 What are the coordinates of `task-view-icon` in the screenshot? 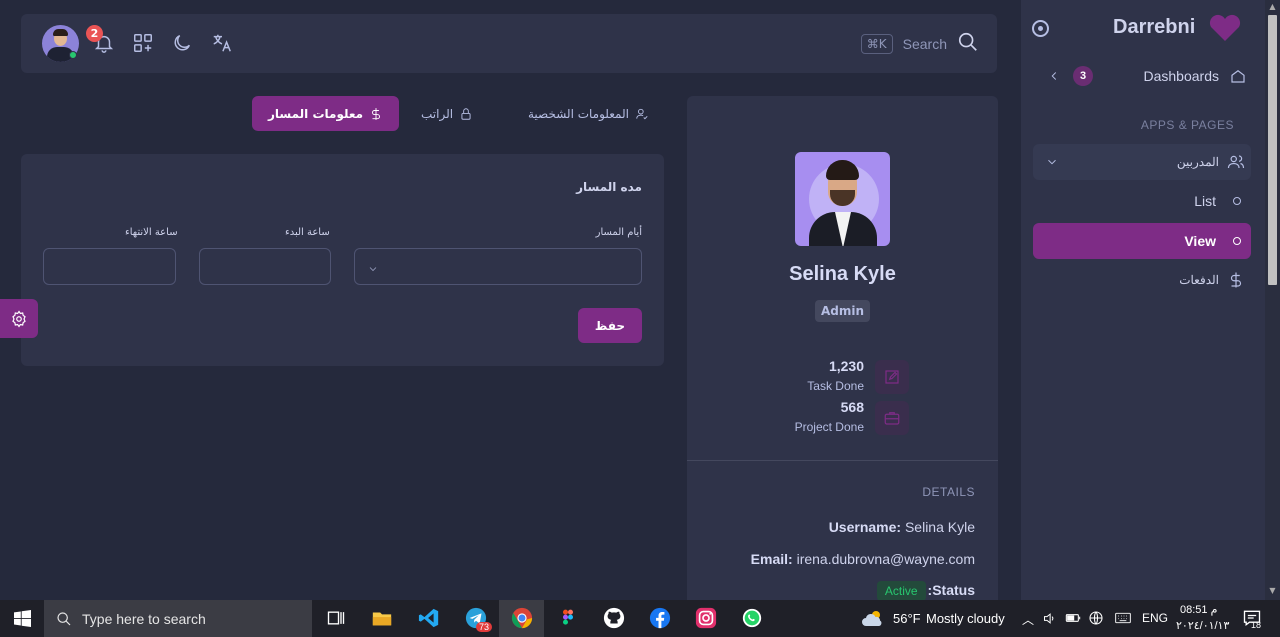 It's located at (336, 618).